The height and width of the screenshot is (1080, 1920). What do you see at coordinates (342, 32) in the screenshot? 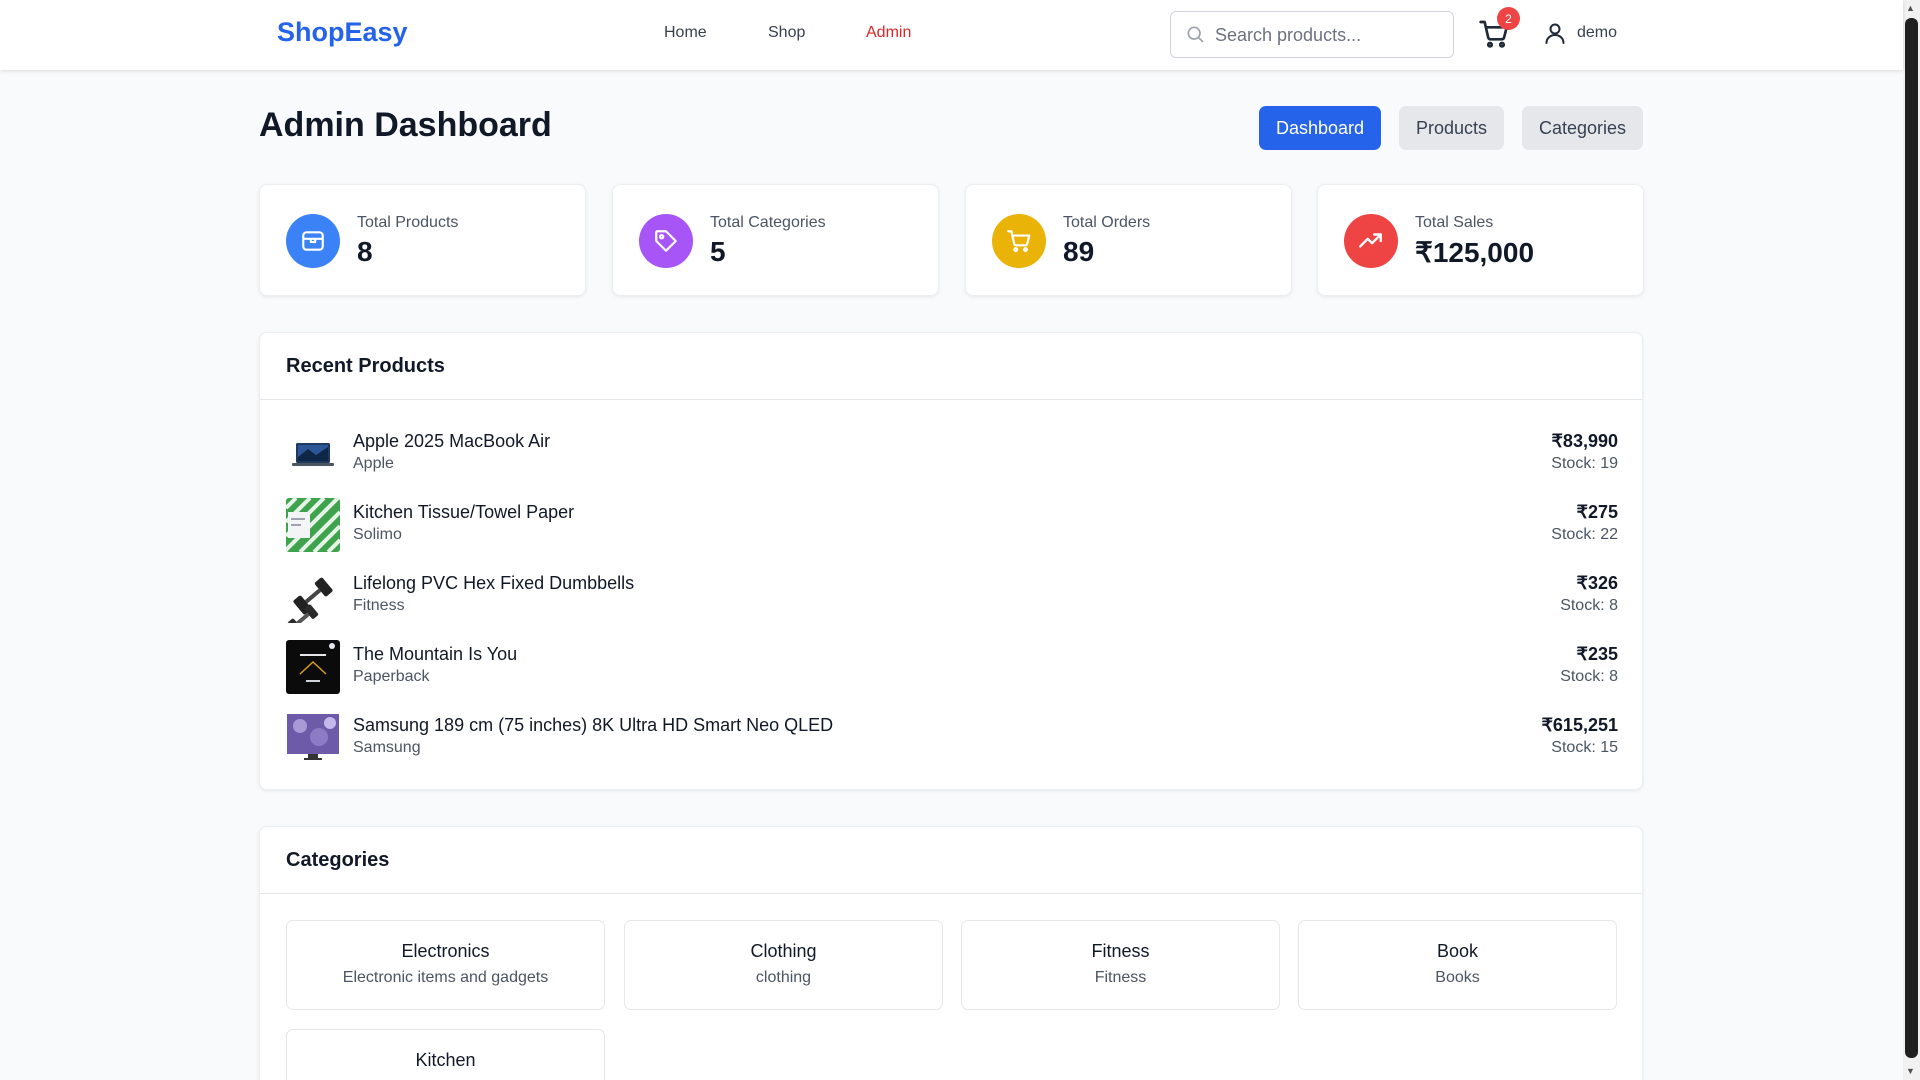
I see `logo: ShopEasy` at bounding box center [342, 32].